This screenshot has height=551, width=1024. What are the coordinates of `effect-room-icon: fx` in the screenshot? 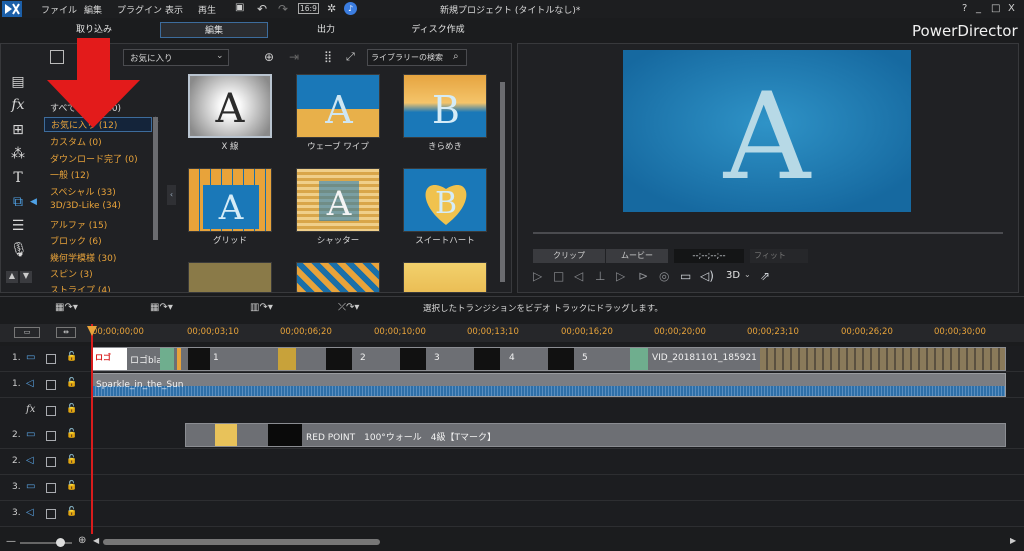 It's located at (18, 105).